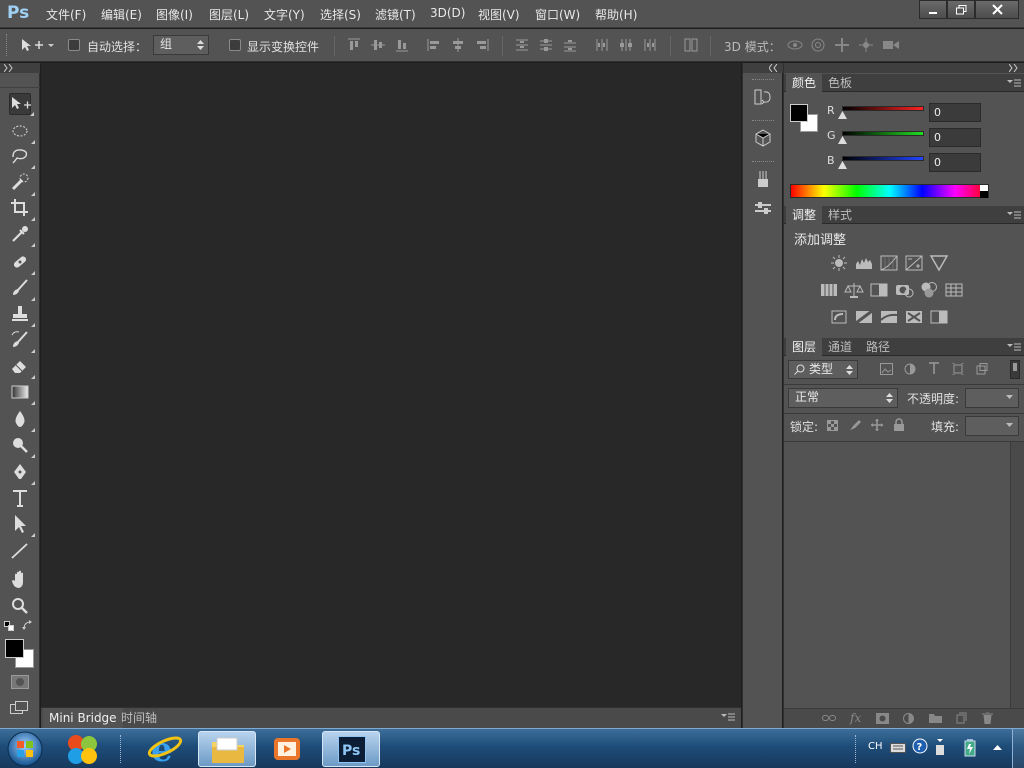  I want to click on tab-color: 颜色, so click(804, 83).